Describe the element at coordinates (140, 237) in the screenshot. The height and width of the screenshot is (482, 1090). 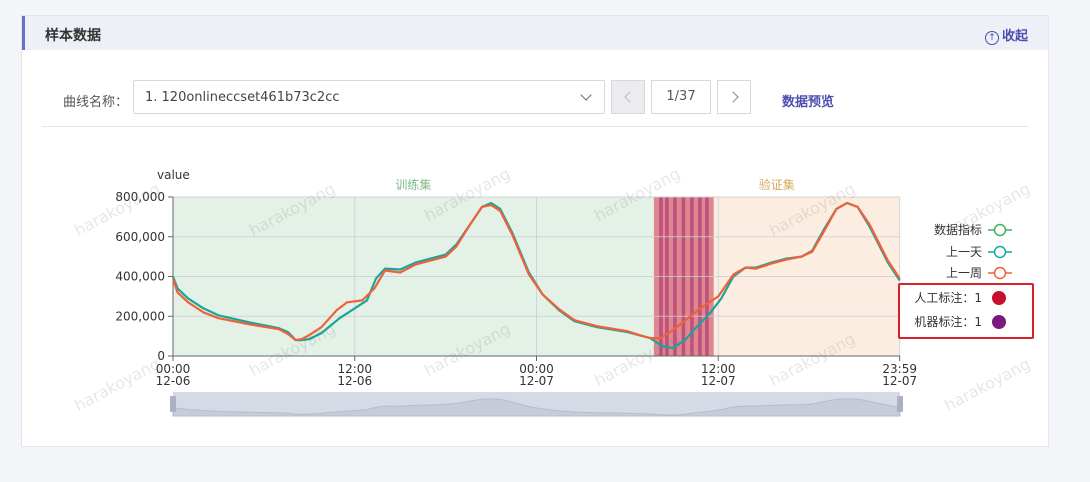
I see `y-tick-label: 600,000` at that location.